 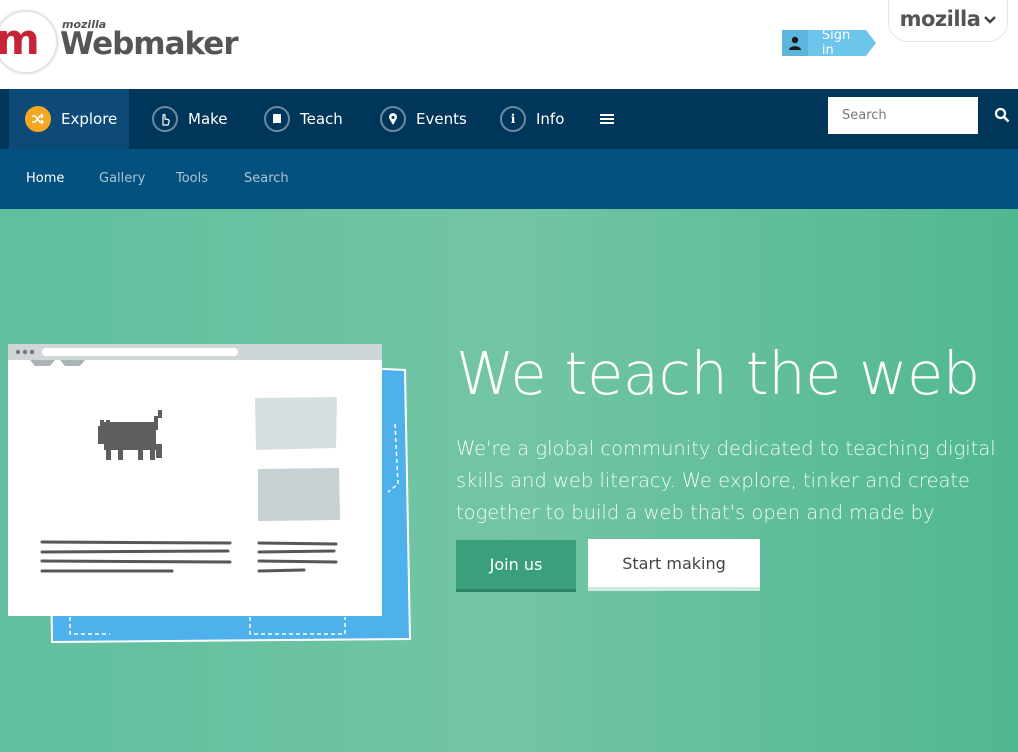 What do you see at coordinates (149, 44) in the screenshot?
I see `logo-webmaker-text: Webmaker` at bounding box center [149, 44].